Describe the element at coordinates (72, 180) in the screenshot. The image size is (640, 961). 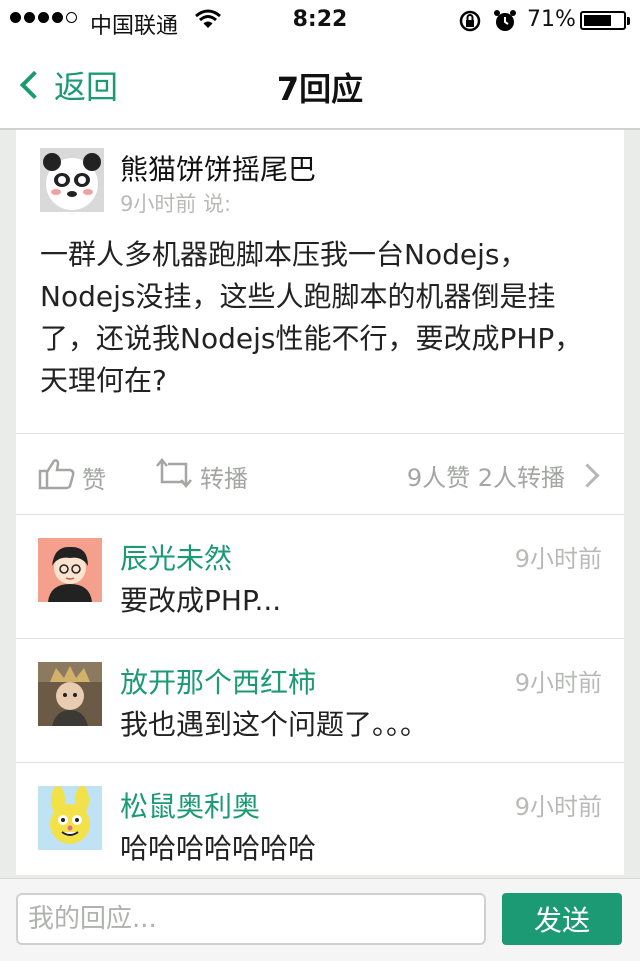
I see `author-avatar` at that location.